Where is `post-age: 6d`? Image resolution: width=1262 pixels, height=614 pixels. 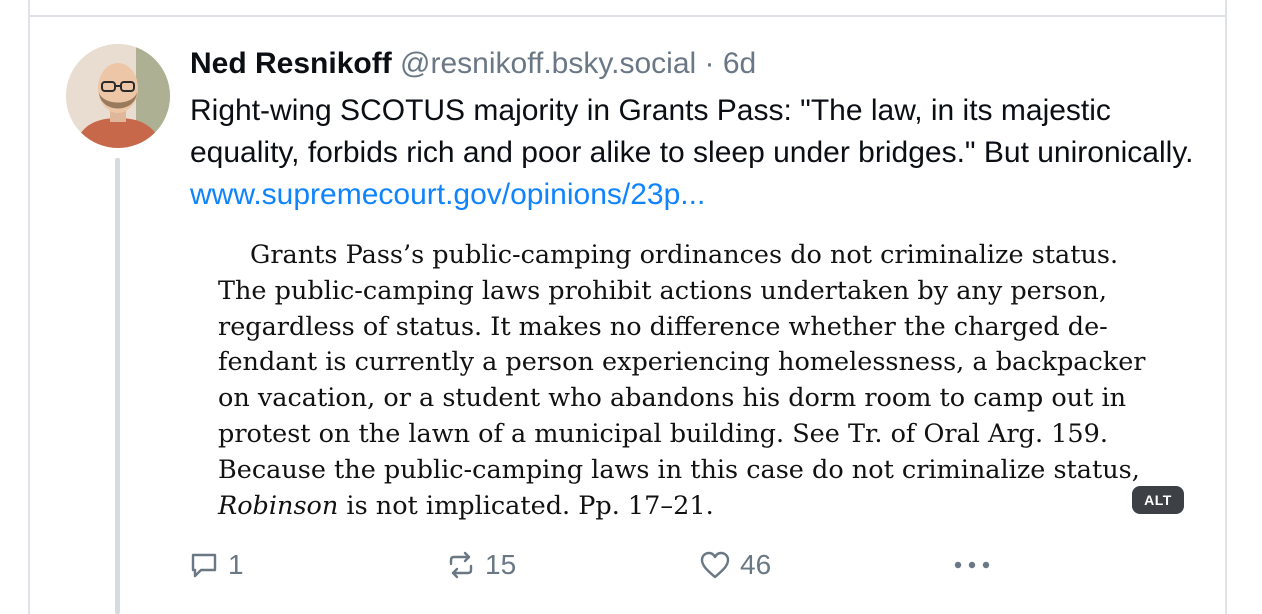 post-age: 6d is located at coordinates (739, 63).